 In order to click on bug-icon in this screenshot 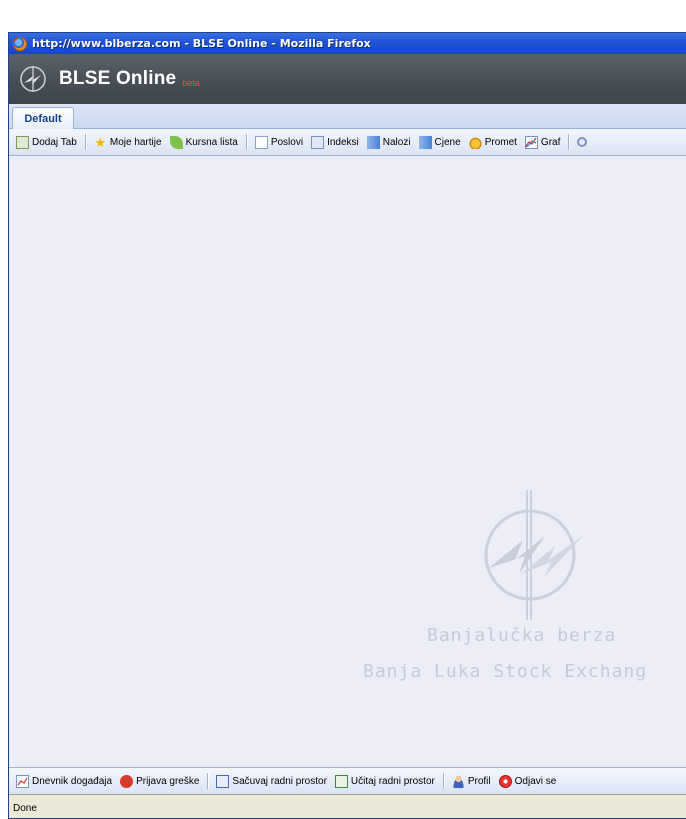, I will do `click(127, 781)`.